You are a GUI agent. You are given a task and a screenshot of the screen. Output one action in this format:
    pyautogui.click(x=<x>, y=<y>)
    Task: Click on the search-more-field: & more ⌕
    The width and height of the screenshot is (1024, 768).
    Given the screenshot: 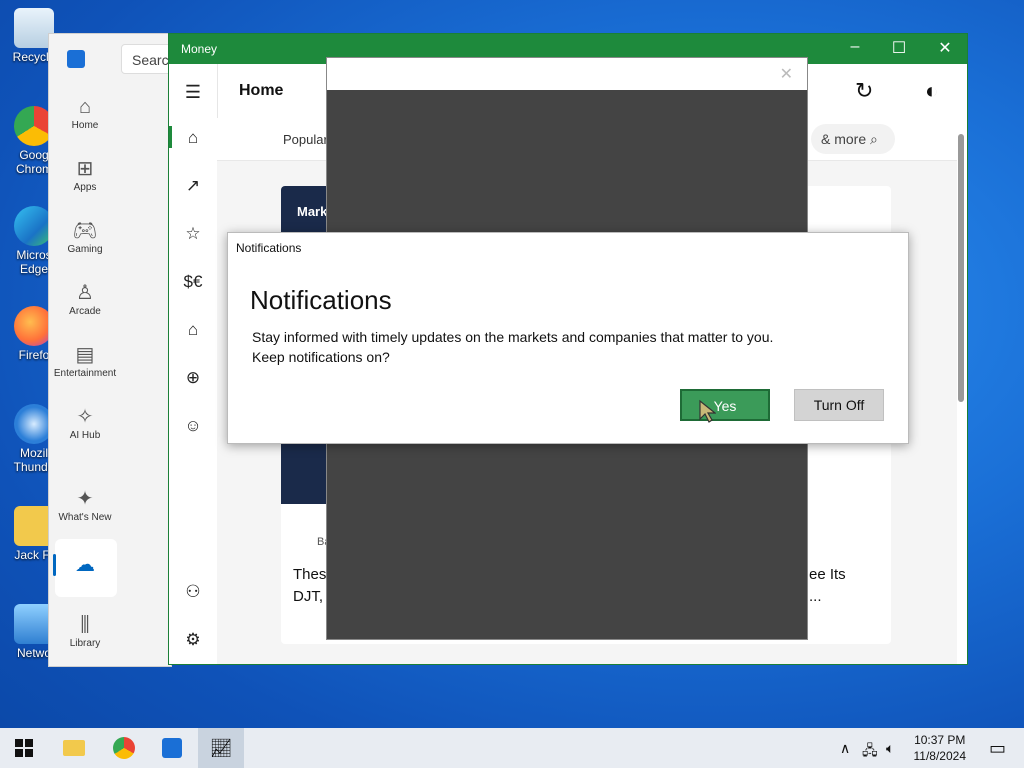 What is the action you would take?
    pyautogui.click(x=853, y=139)
    